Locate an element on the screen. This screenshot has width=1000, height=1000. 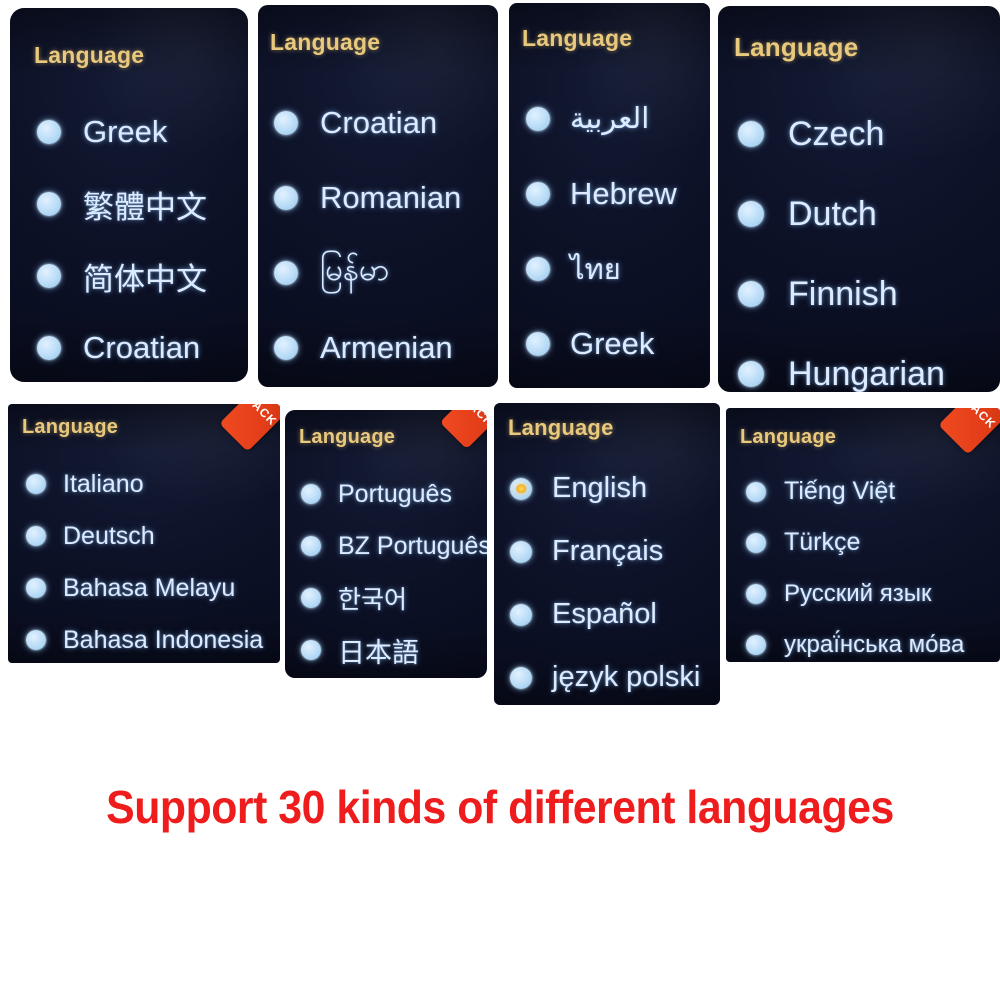
language-list: Czech Dutch Finnish Hungarian is located at coordinates (859, 243).